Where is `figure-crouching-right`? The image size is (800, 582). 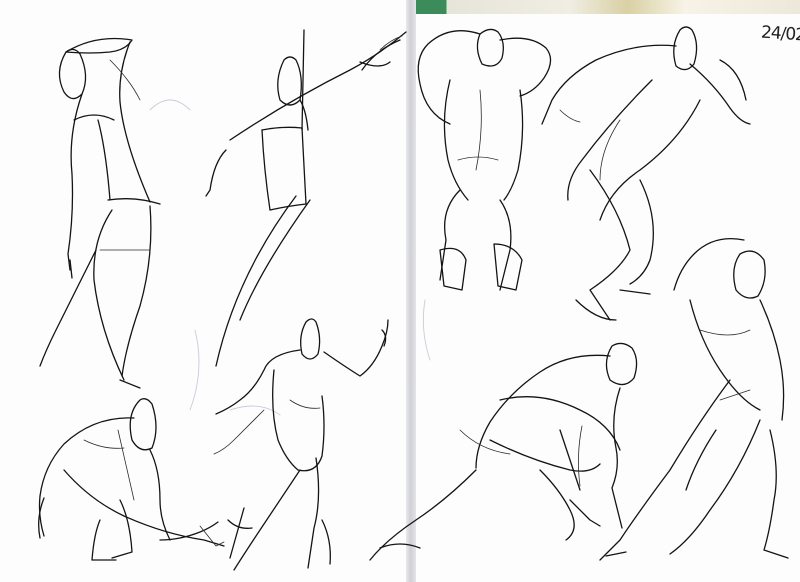
figure-crouching-right is located at coordinates (503, 451).